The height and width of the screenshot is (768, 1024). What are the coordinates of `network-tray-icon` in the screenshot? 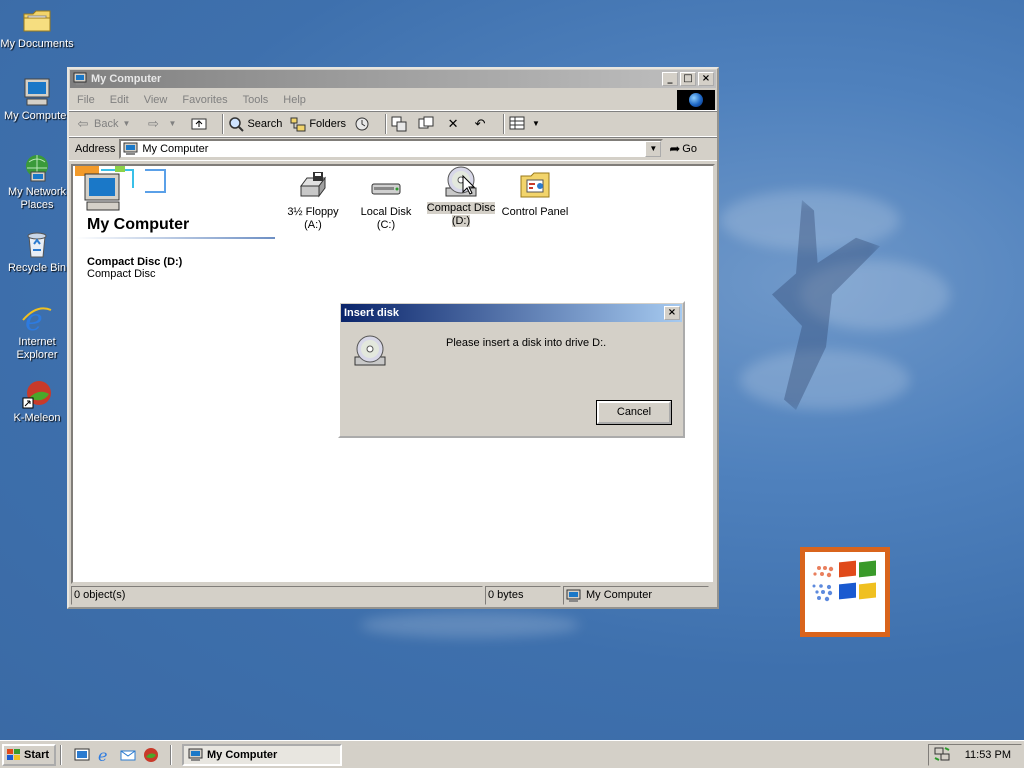 It's located at (942, 755).